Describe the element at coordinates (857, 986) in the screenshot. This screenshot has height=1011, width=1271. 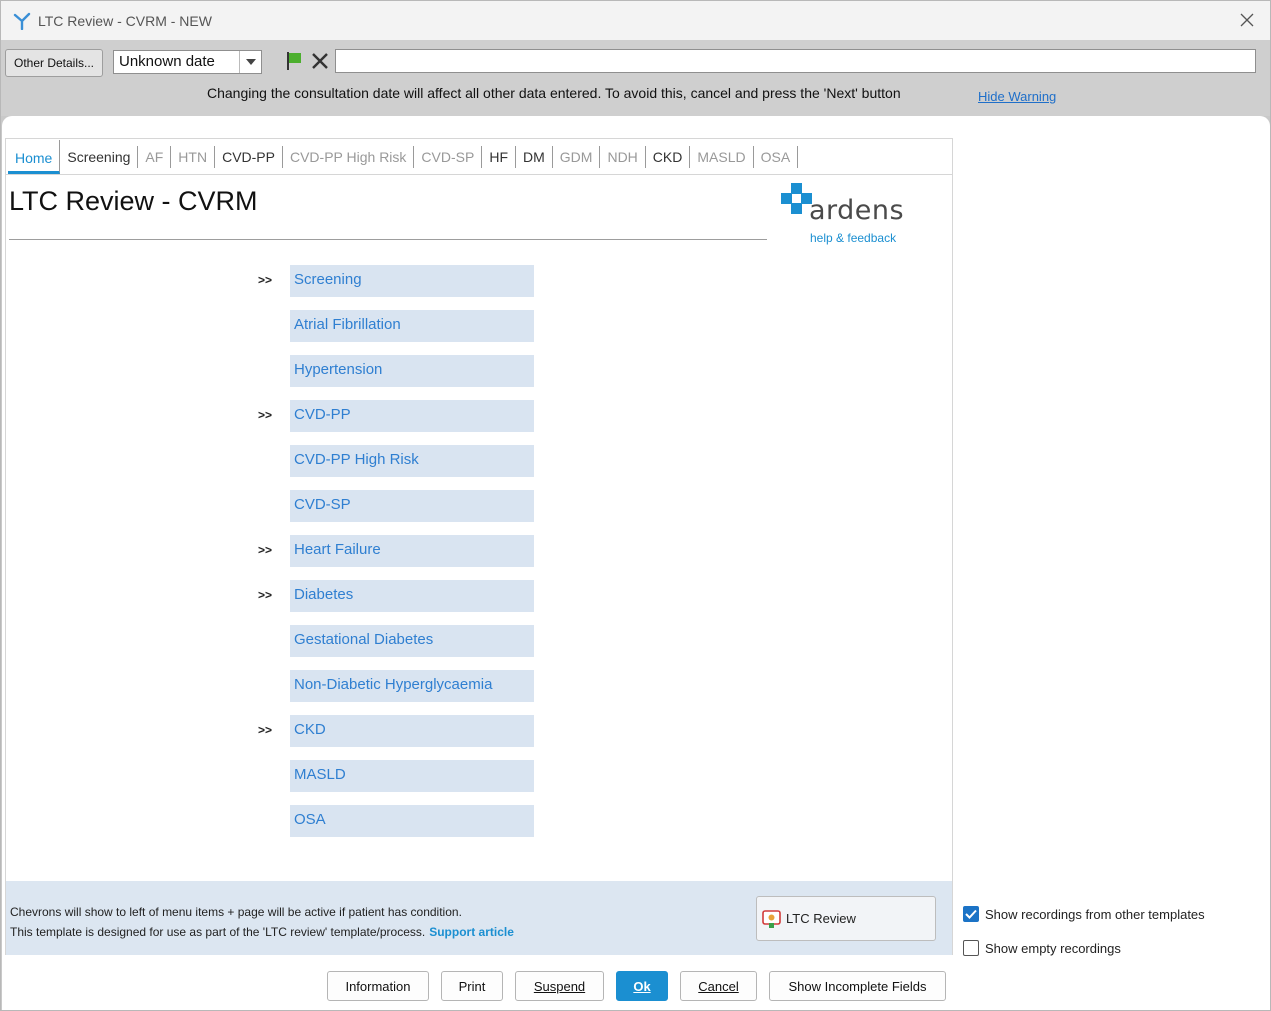
I see `show-incomplete-fields-button: Show Incomplete Fields` at that location.